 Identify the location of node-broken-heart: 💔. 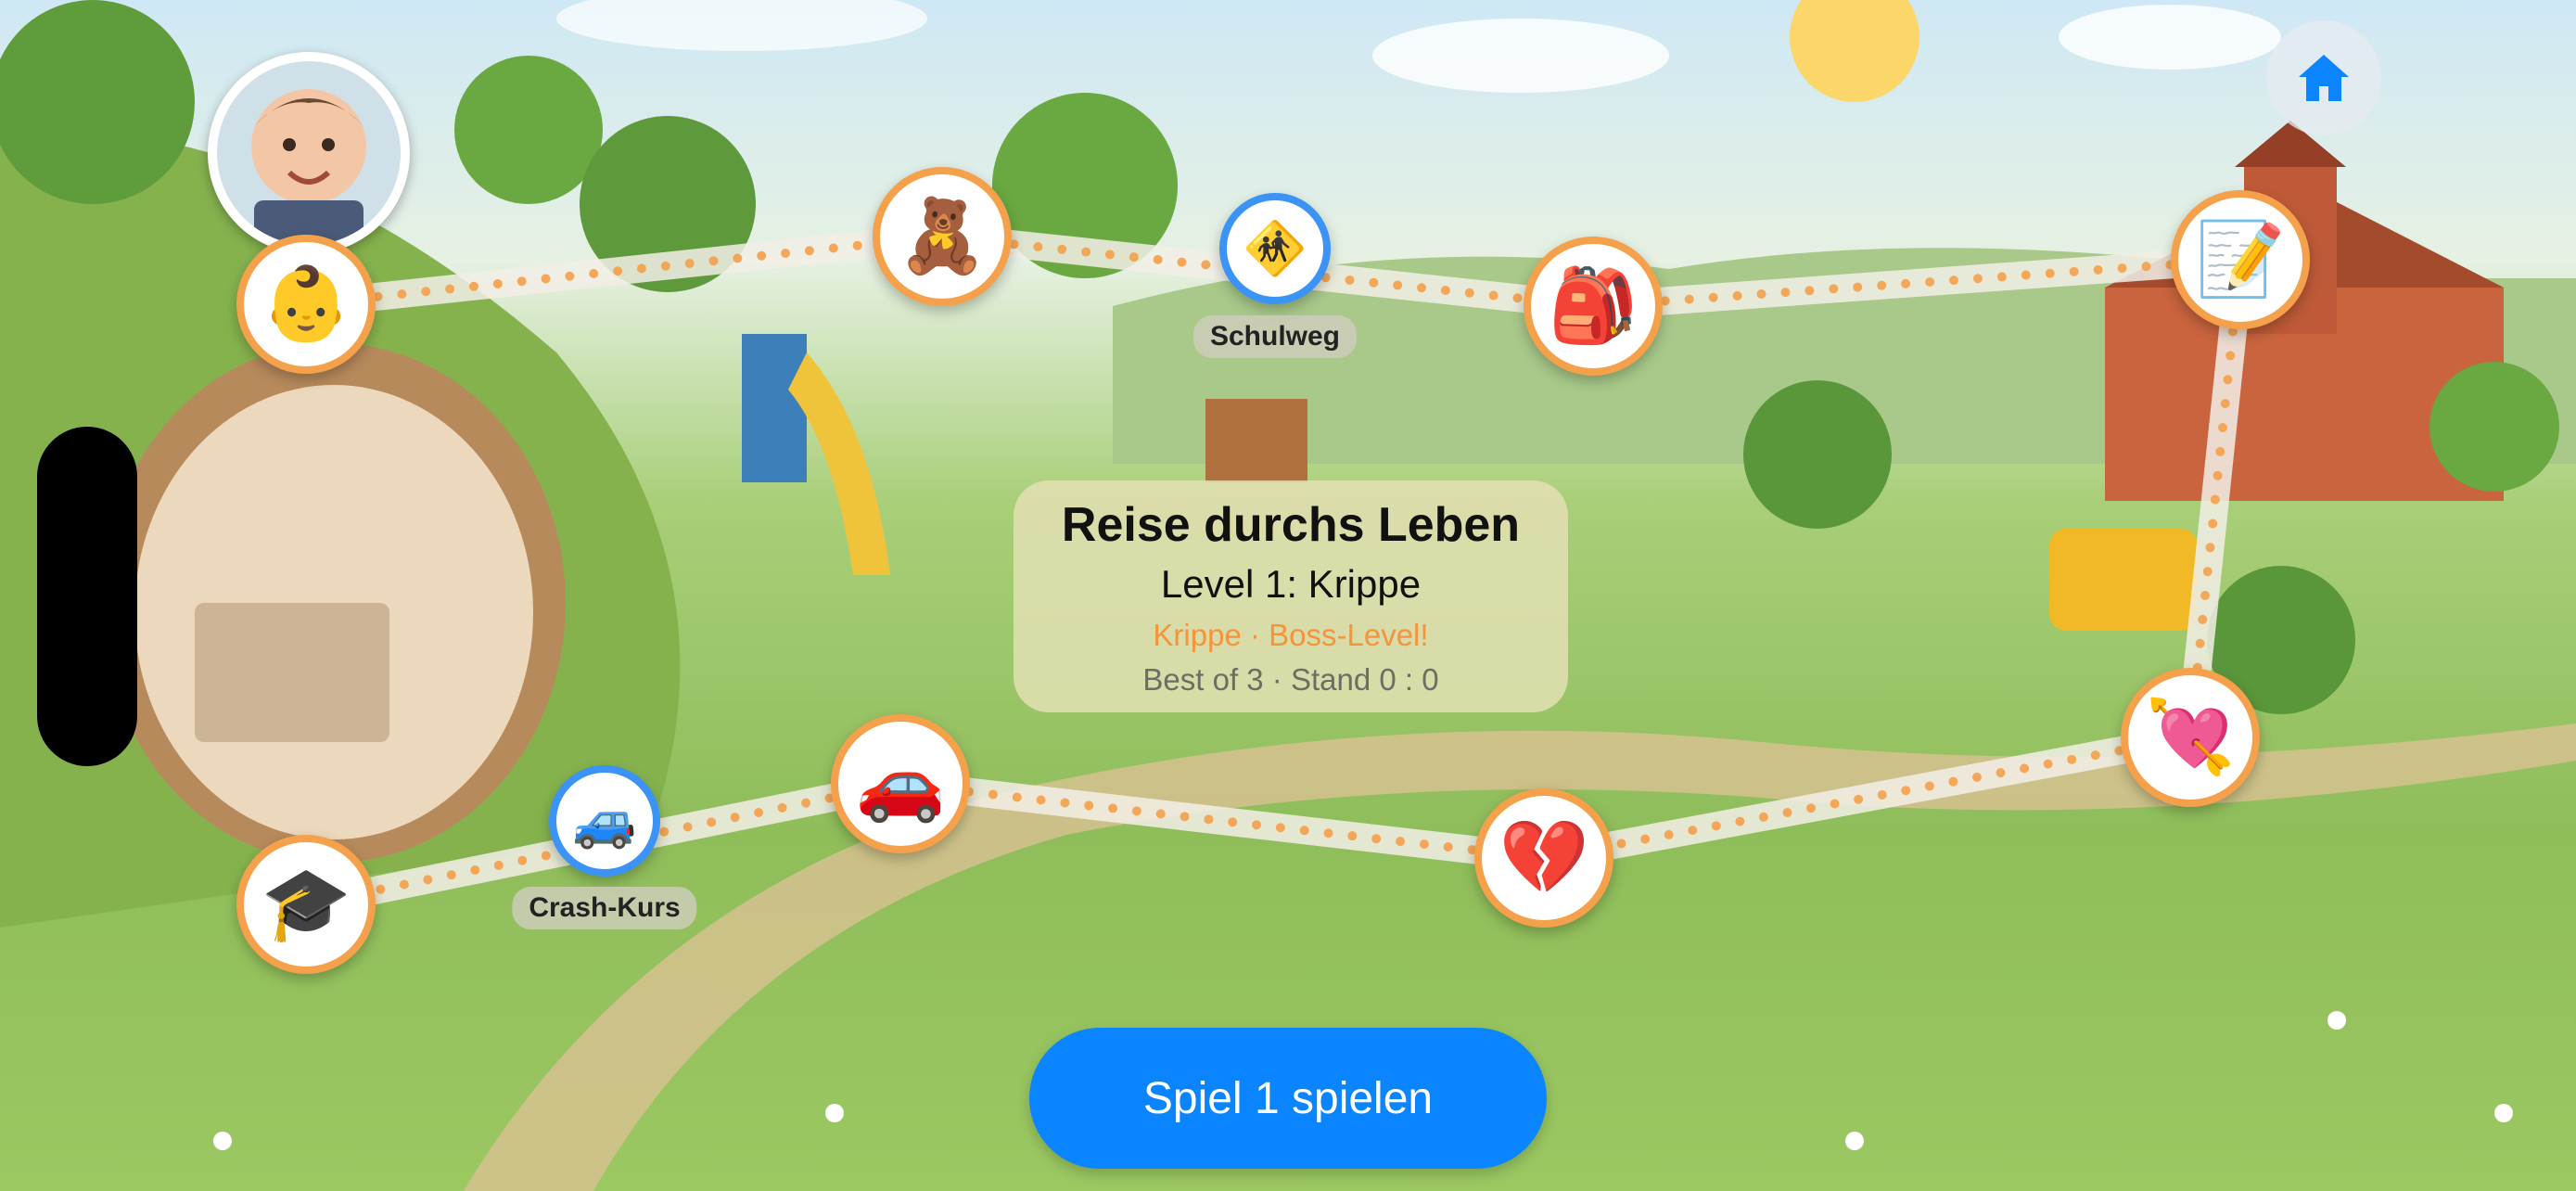
(1544, 858).